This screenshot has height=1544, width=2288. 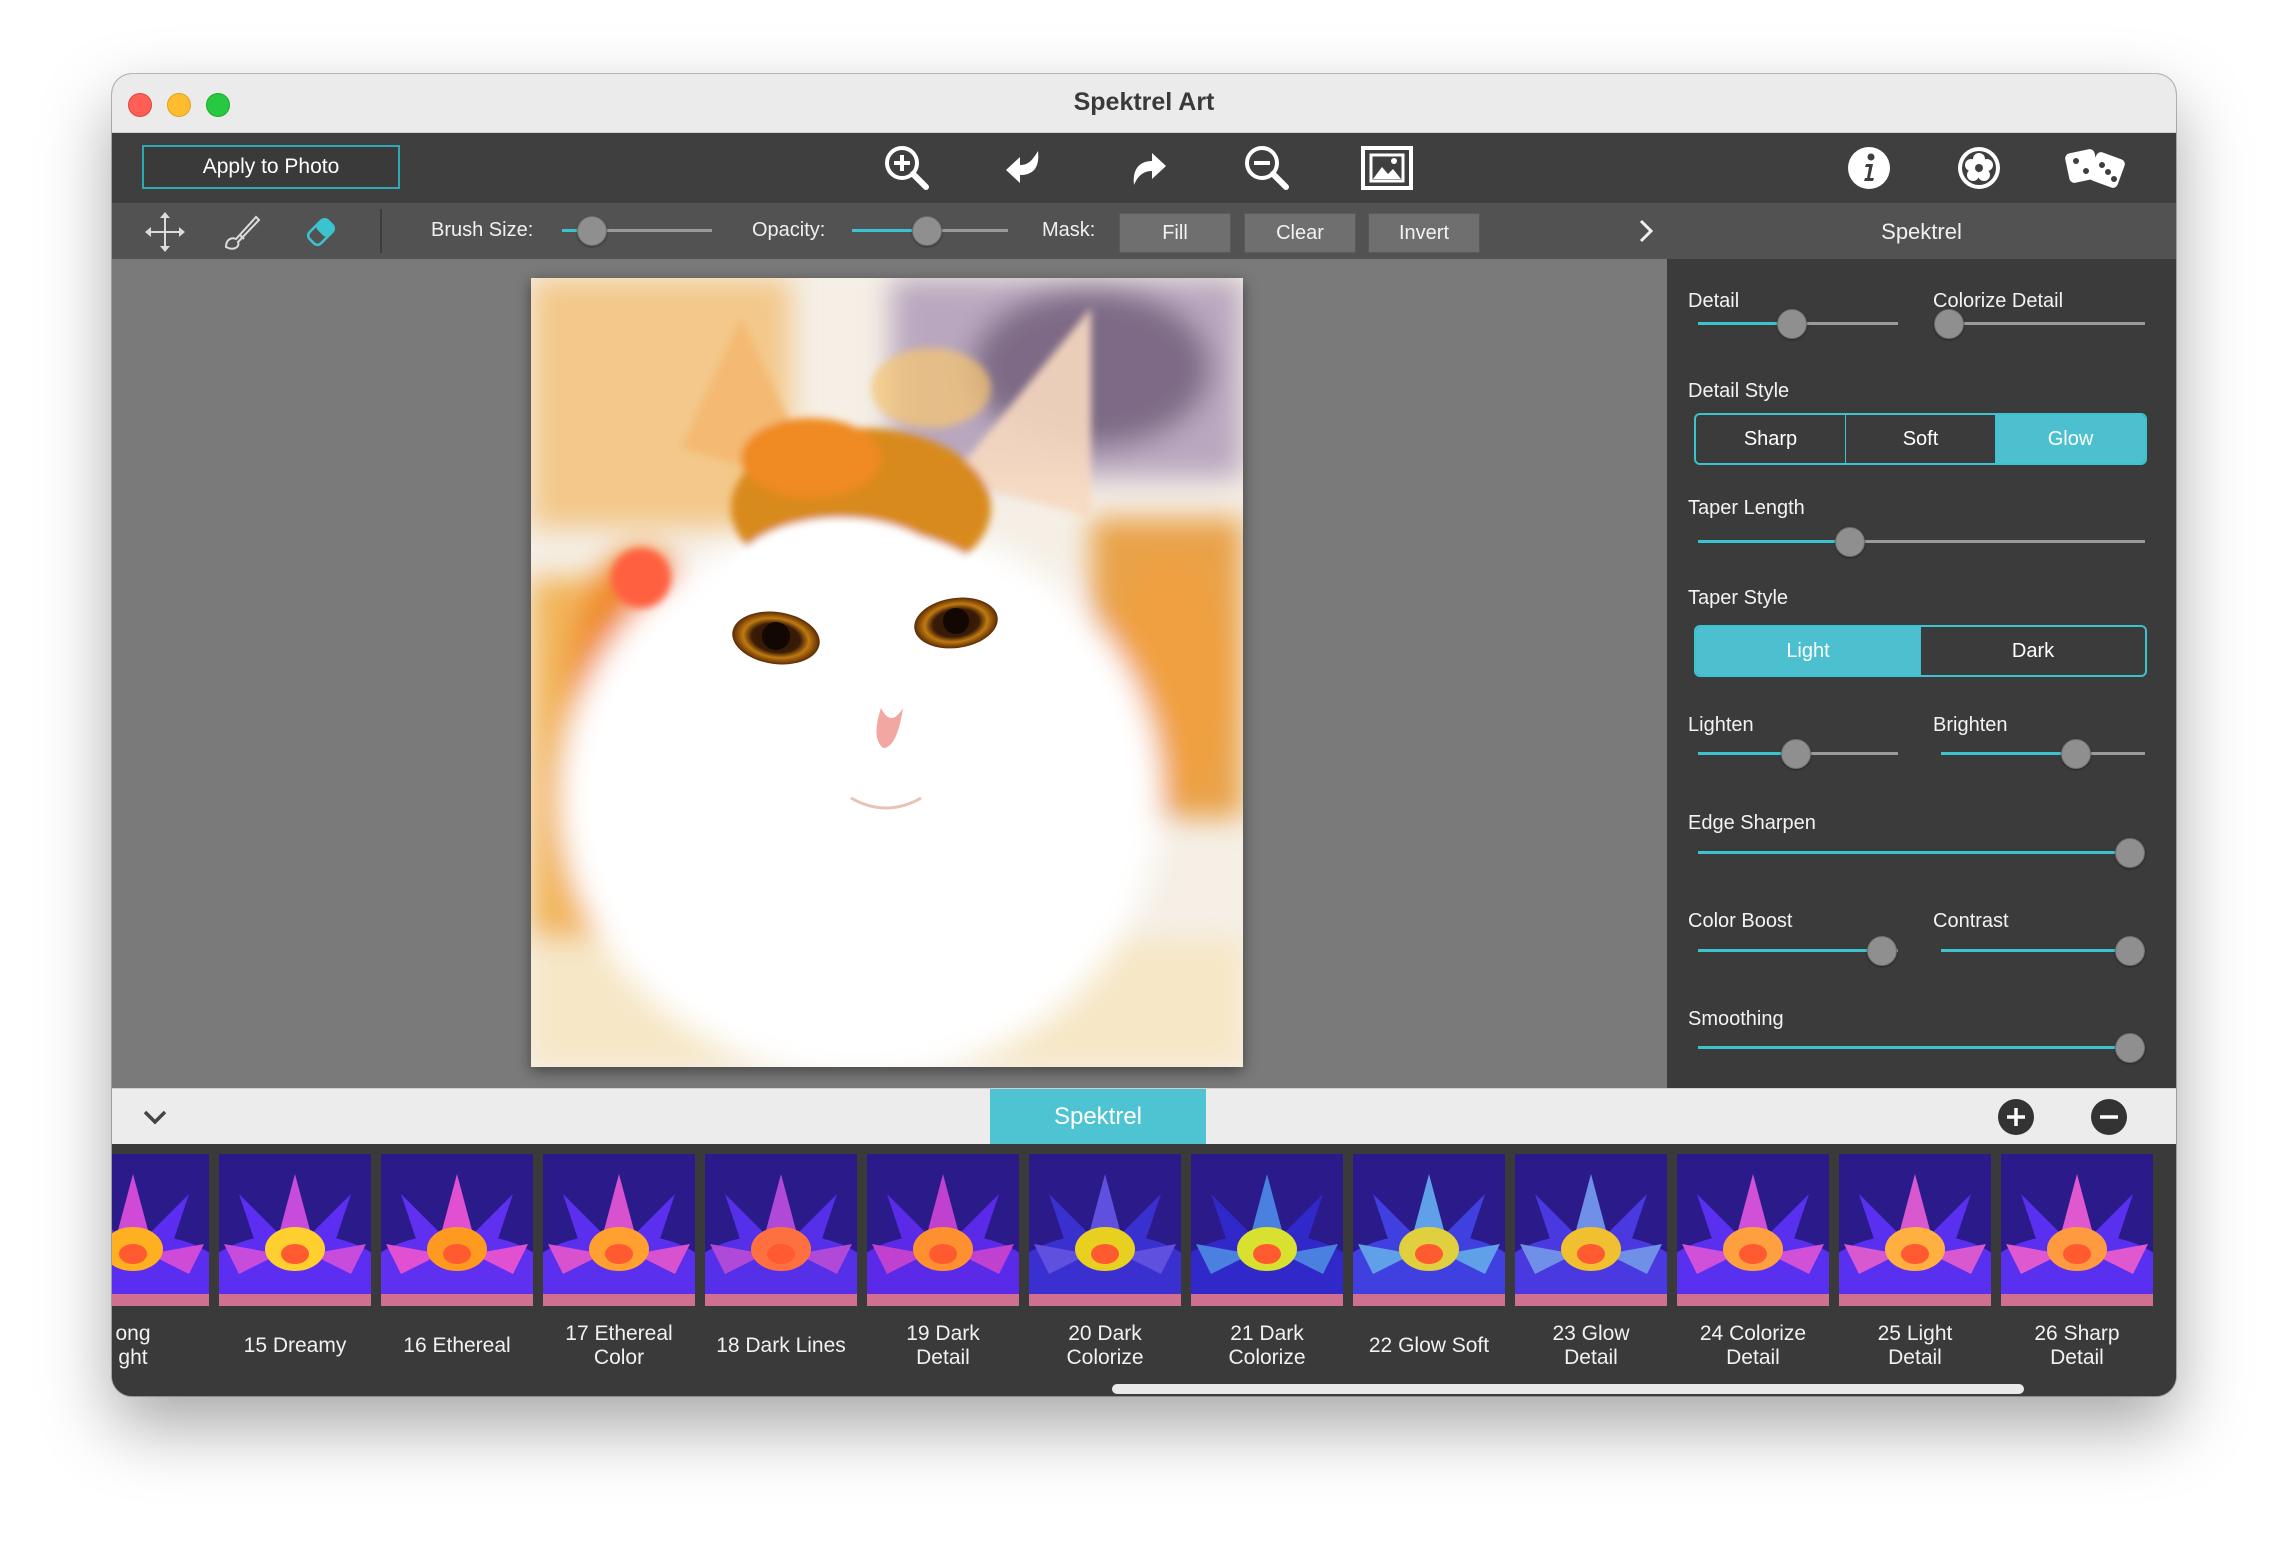 What do you see at coordinates (1798, 951) in the screenshot?
I see `color-boost-slider` at bounding box center [1798, 951].